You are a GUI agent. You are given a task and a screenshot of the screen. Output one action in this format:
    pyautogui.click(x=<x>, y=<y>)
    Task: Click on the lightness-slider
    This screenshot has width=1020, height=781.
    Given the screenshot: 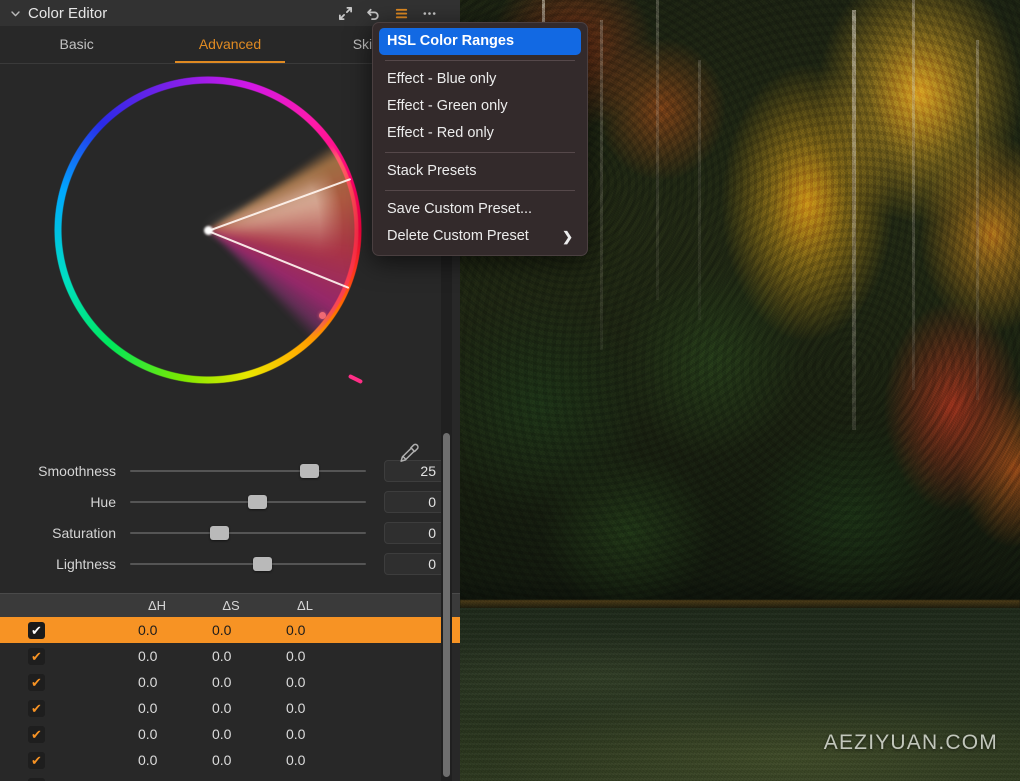 What is the action you would take?
    pyautogui.click(x=248, y=564)
    